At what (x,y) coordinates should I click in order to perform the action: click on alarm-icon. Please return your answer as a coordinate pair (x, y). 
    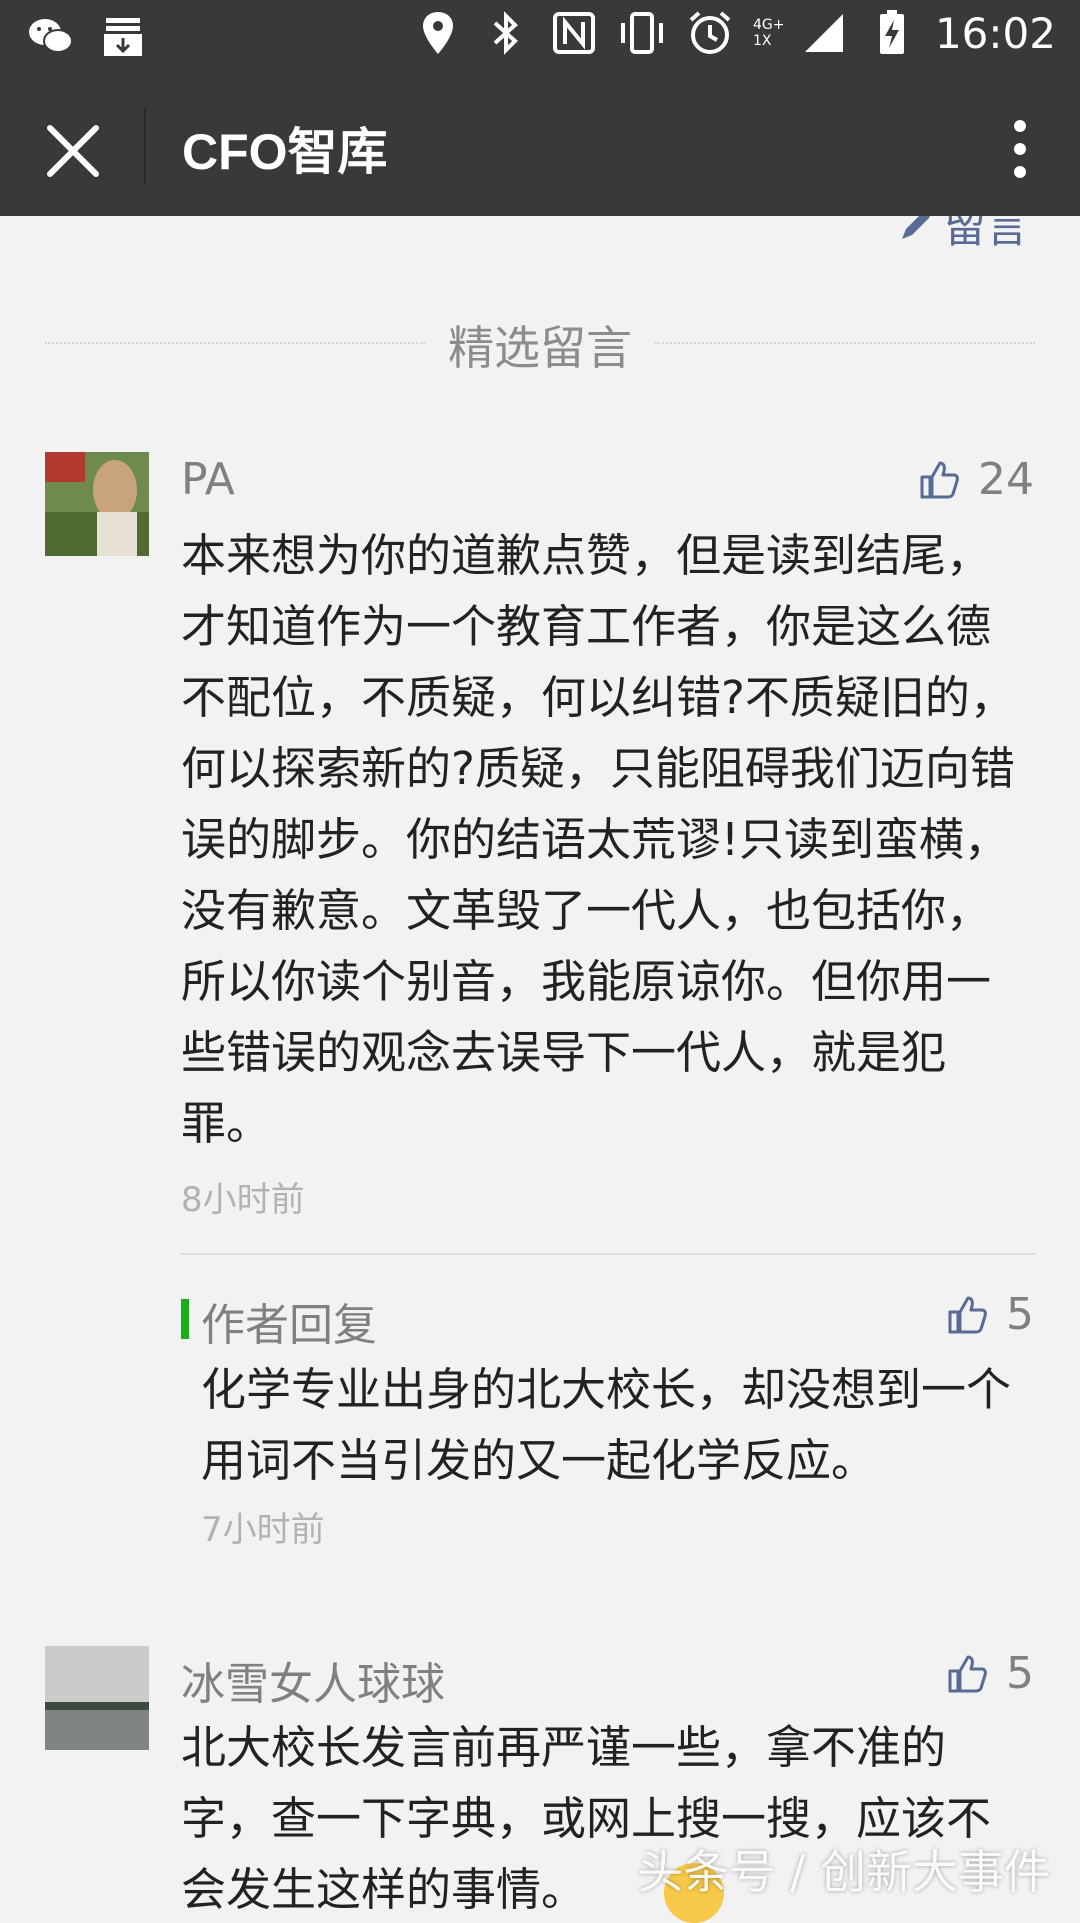
    Looking at the image, I should click on (710, 33).